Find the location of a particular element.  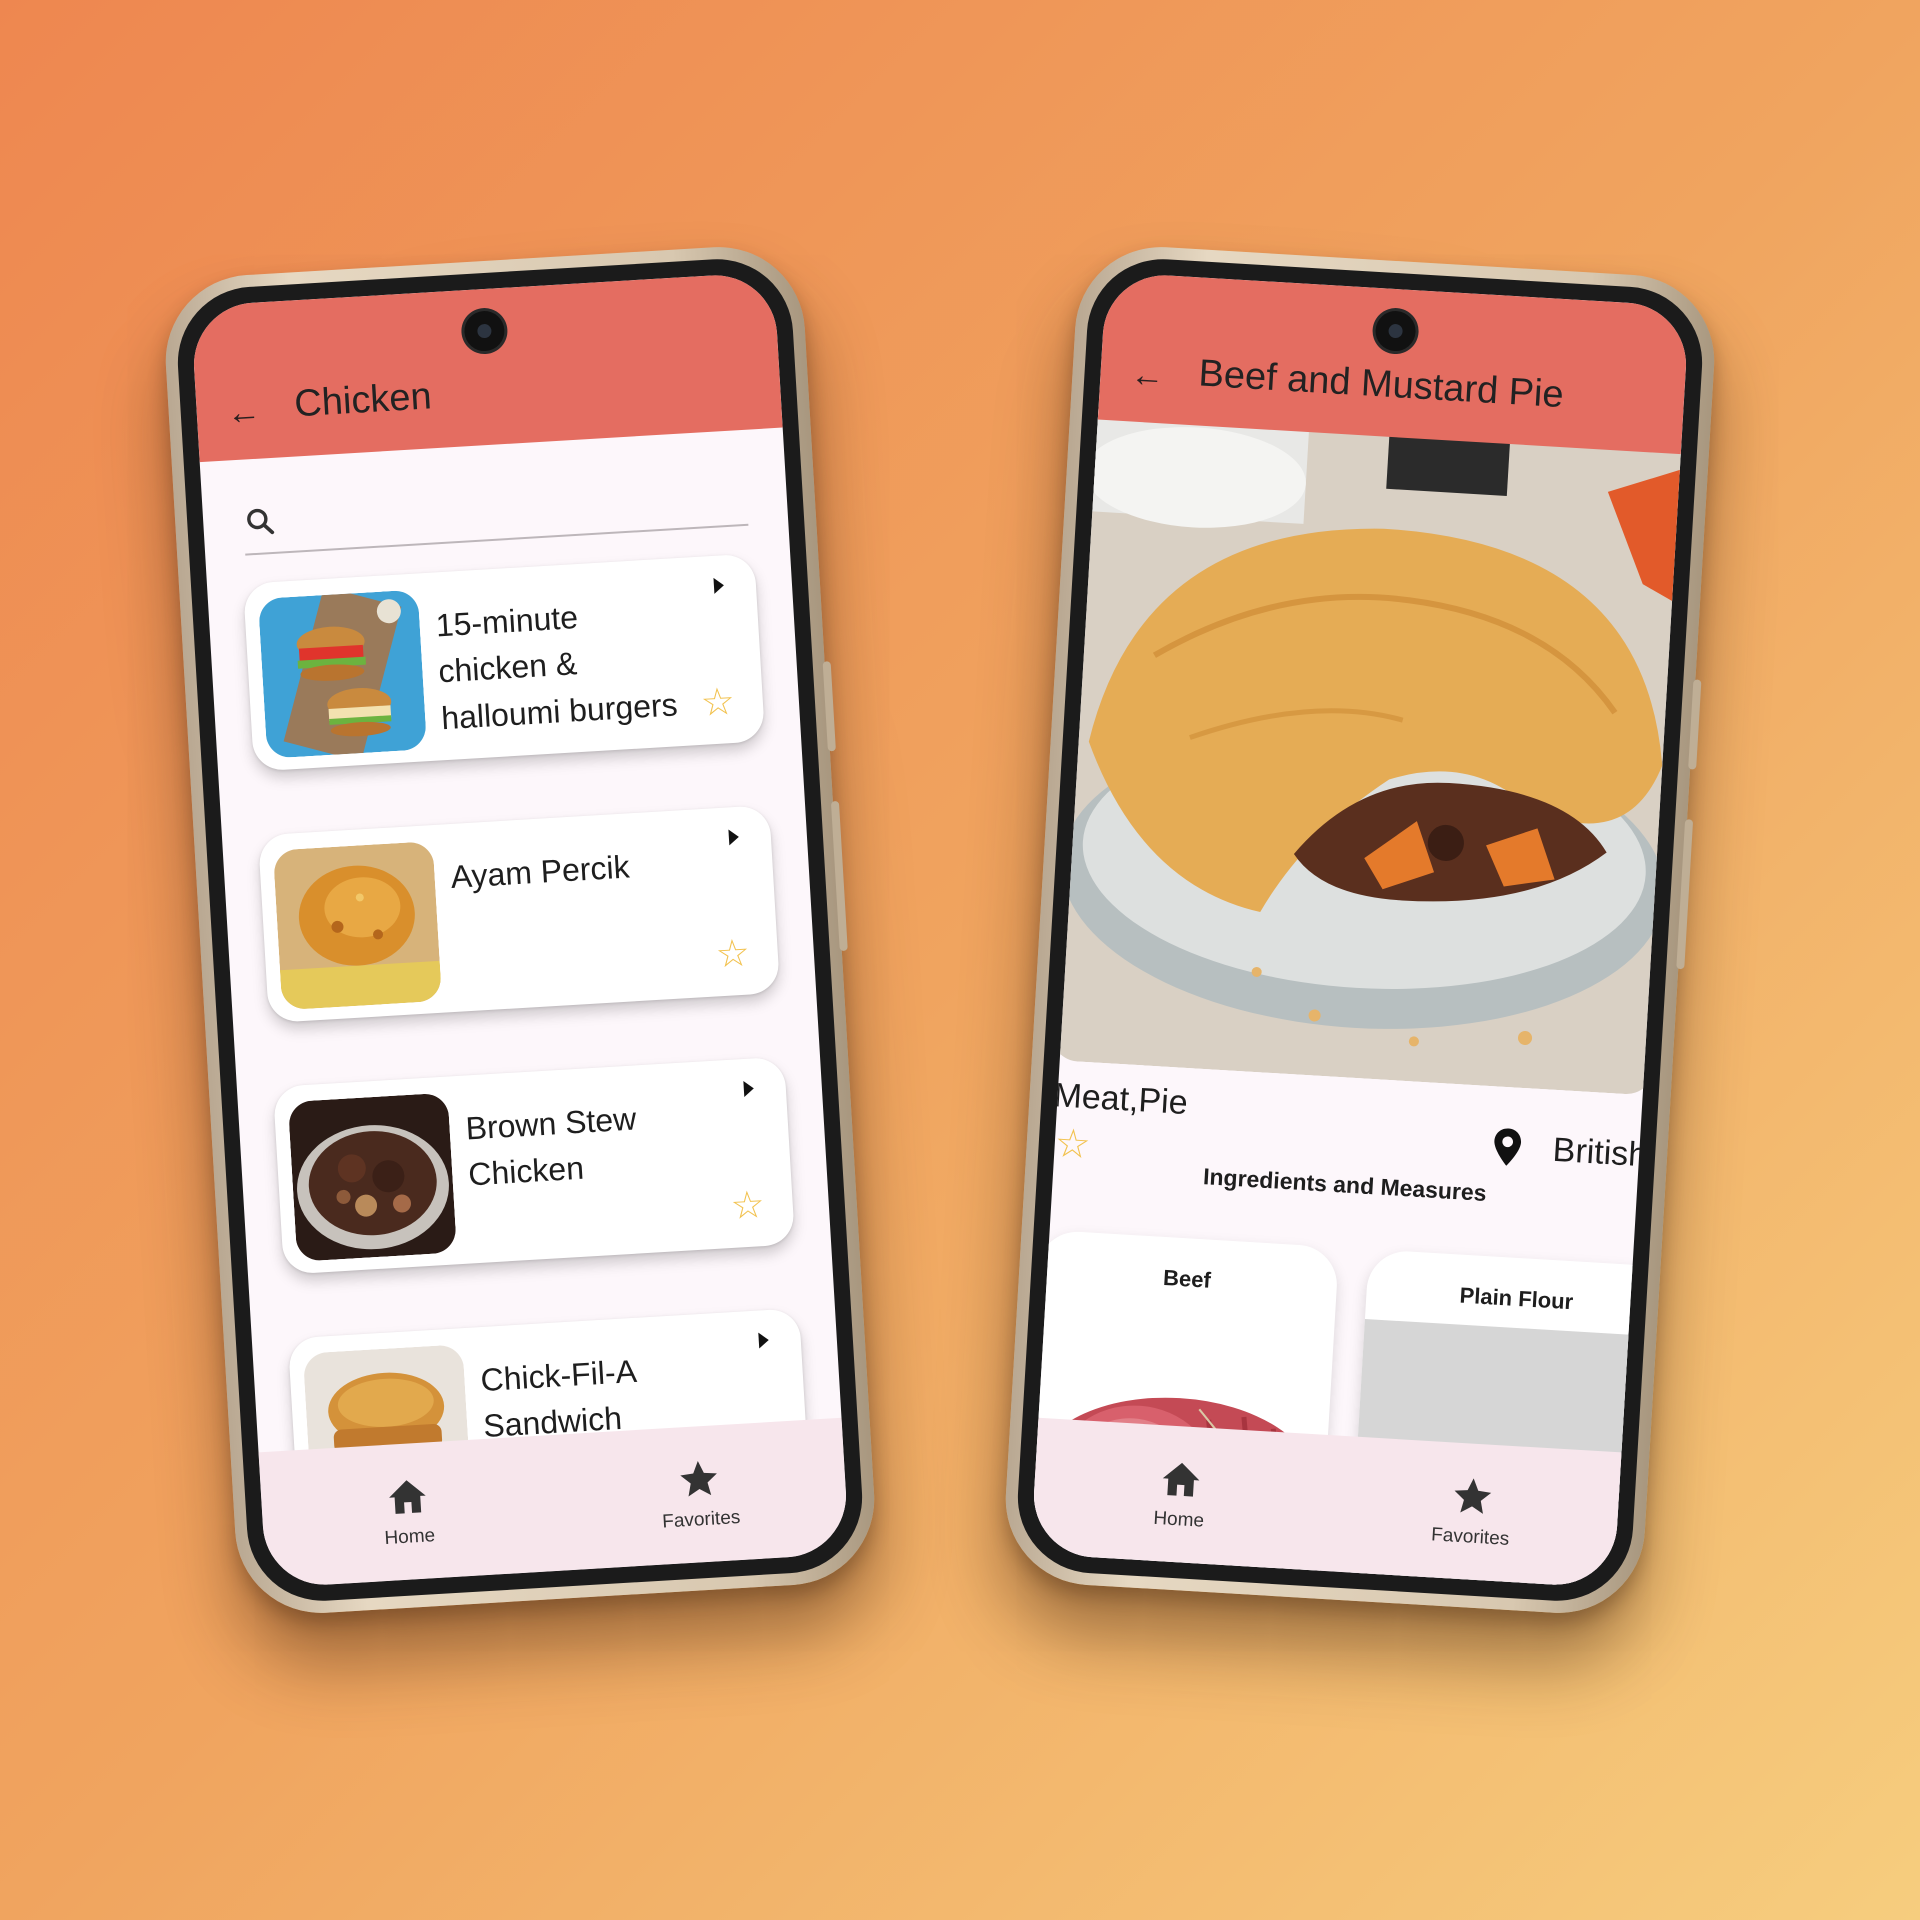

stew-photo is located at coordinates (372, 1177).